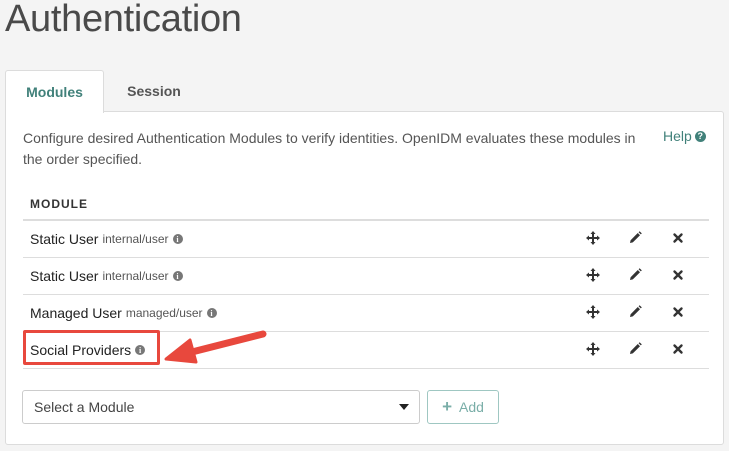 This screenshot has height=451, width=729. I want to click on module-name: Social Providers, so click(81, 350).